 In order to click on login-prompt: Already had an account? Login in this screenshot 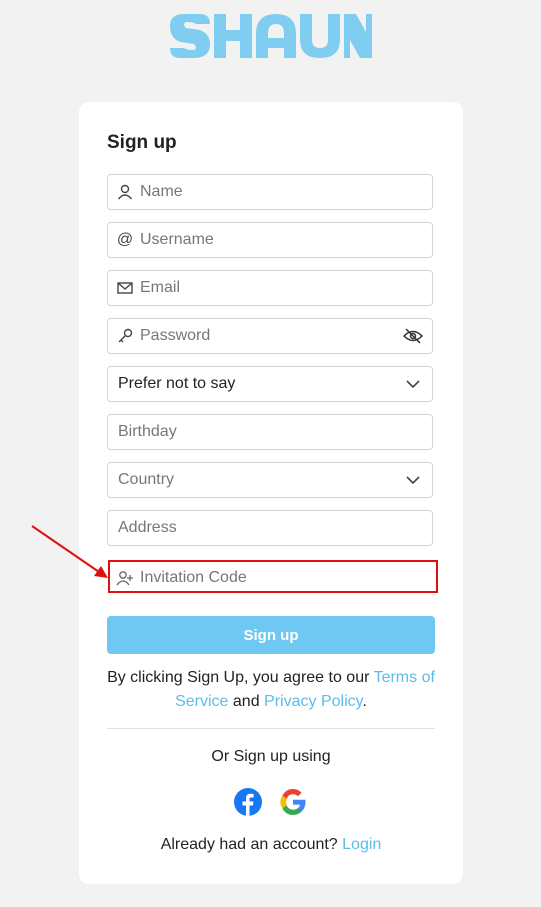, I will do `click(271, 844)`.